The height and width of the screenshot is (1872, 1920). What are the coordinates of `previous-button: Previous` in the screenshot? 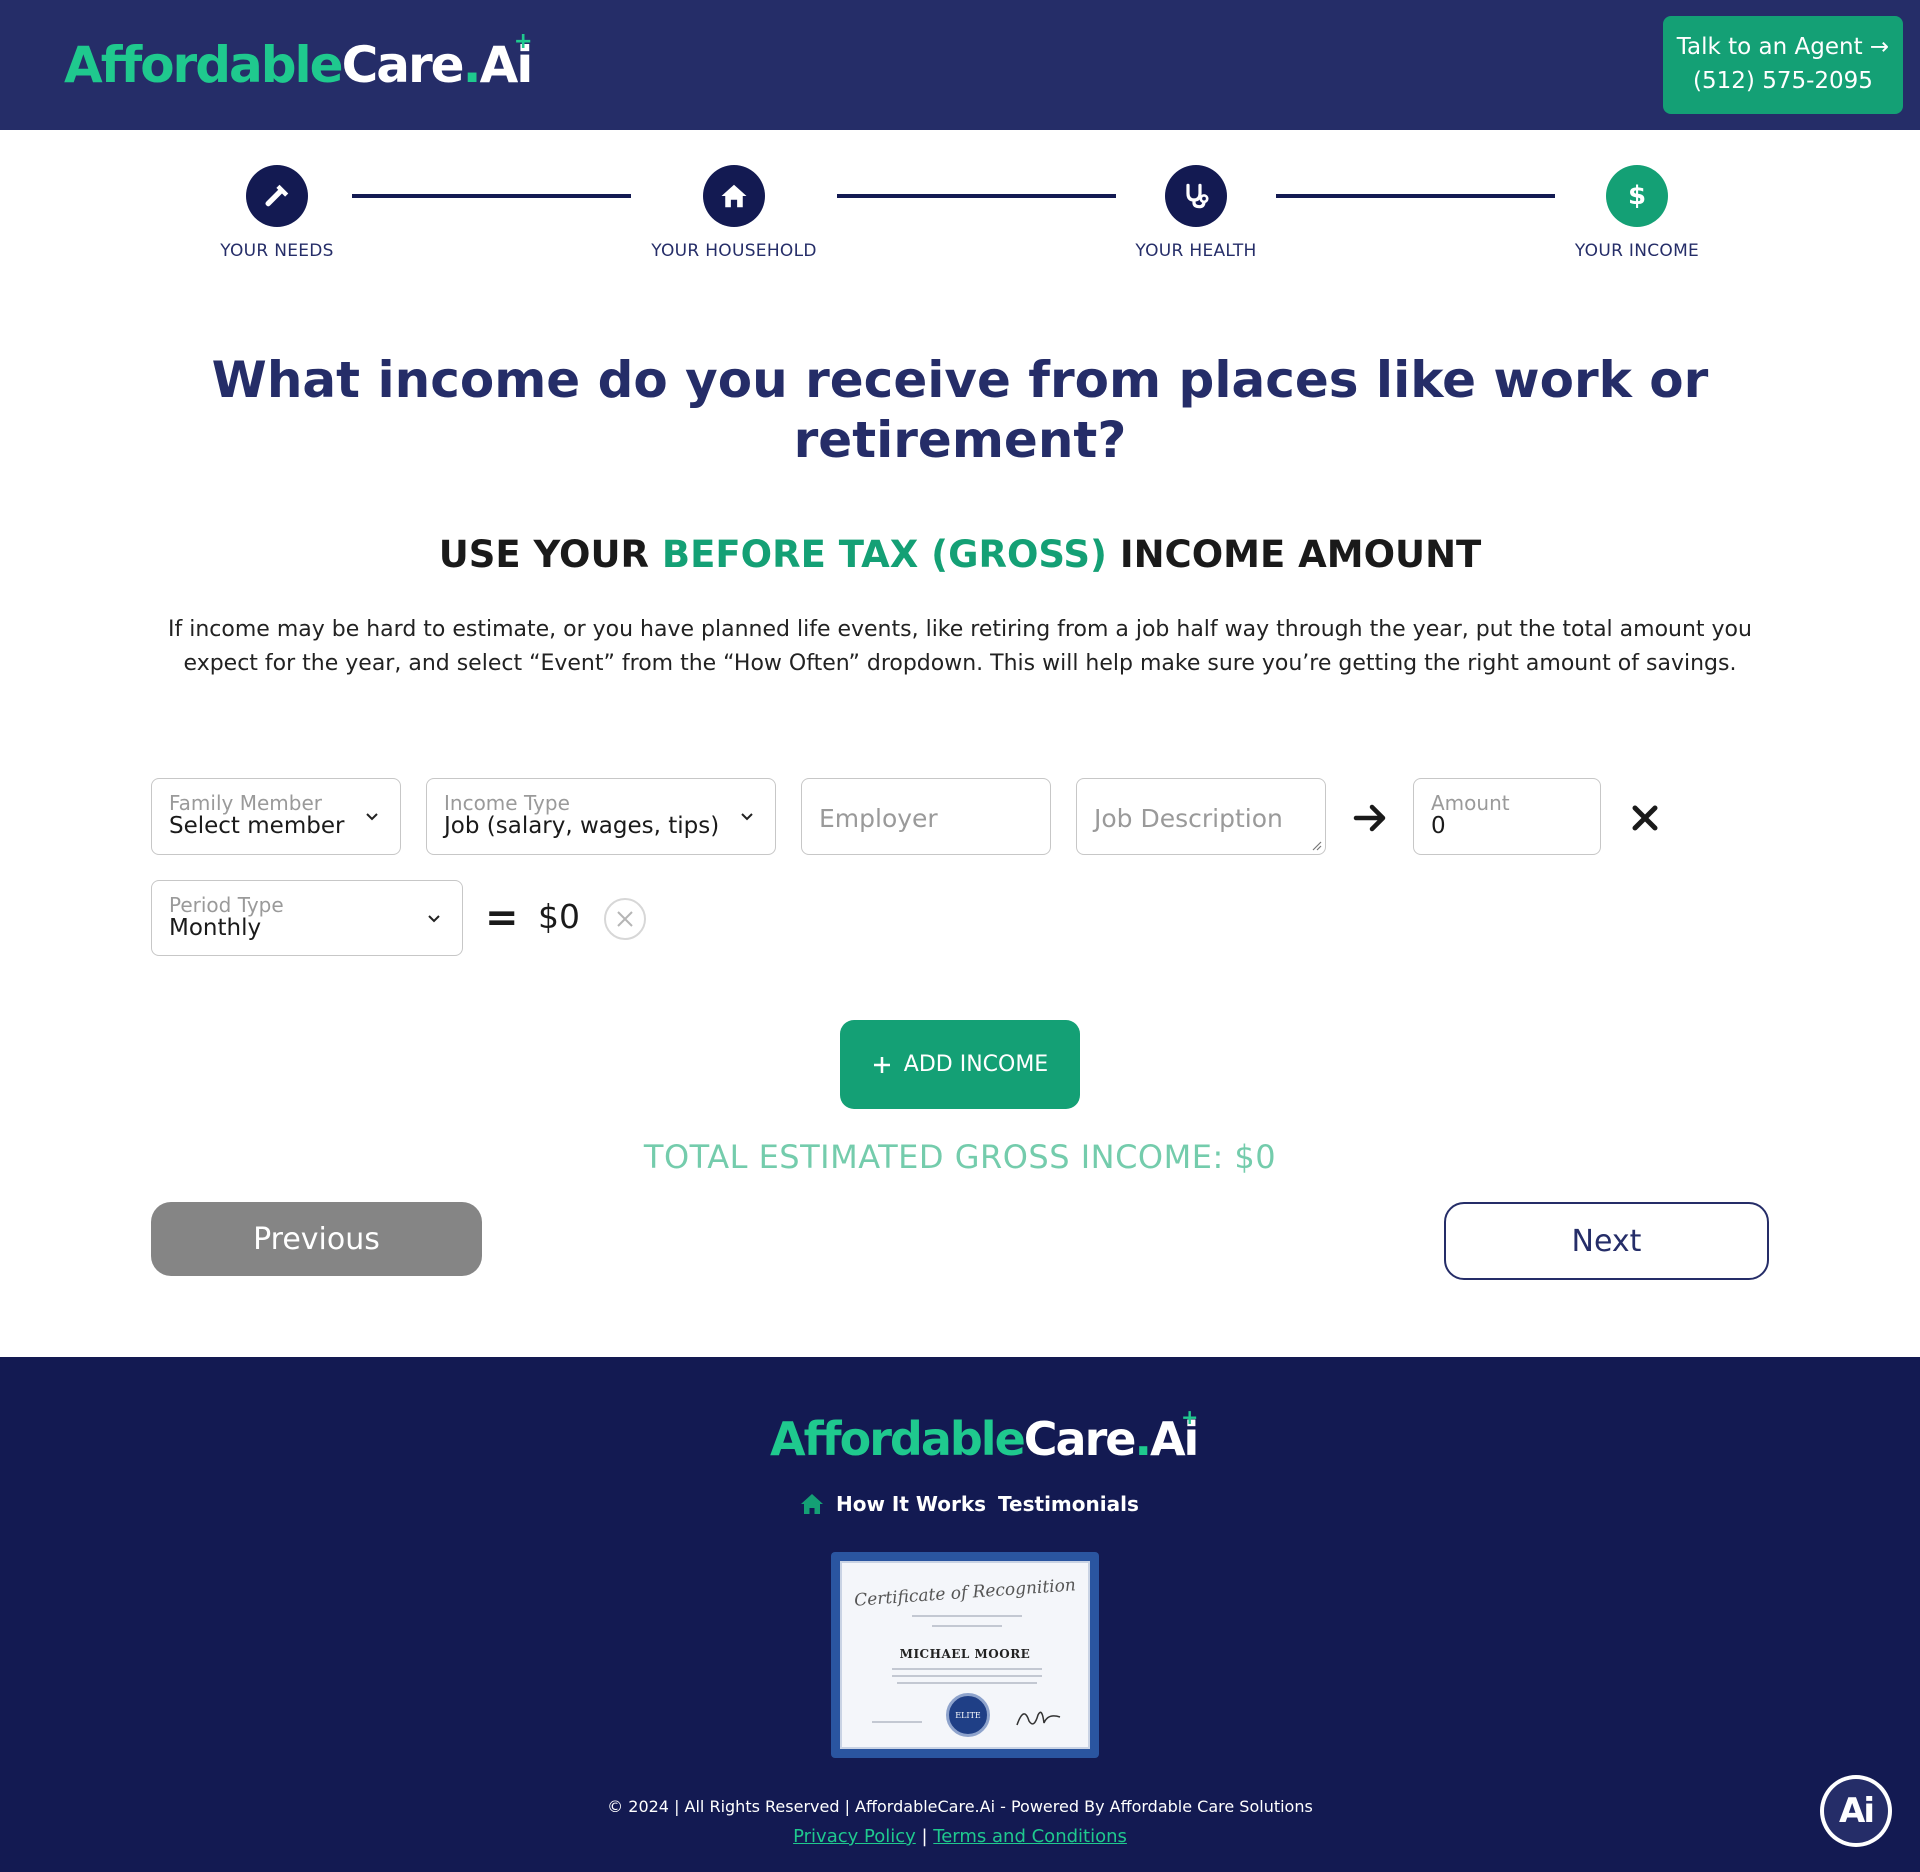 It's located at (316, 1239).